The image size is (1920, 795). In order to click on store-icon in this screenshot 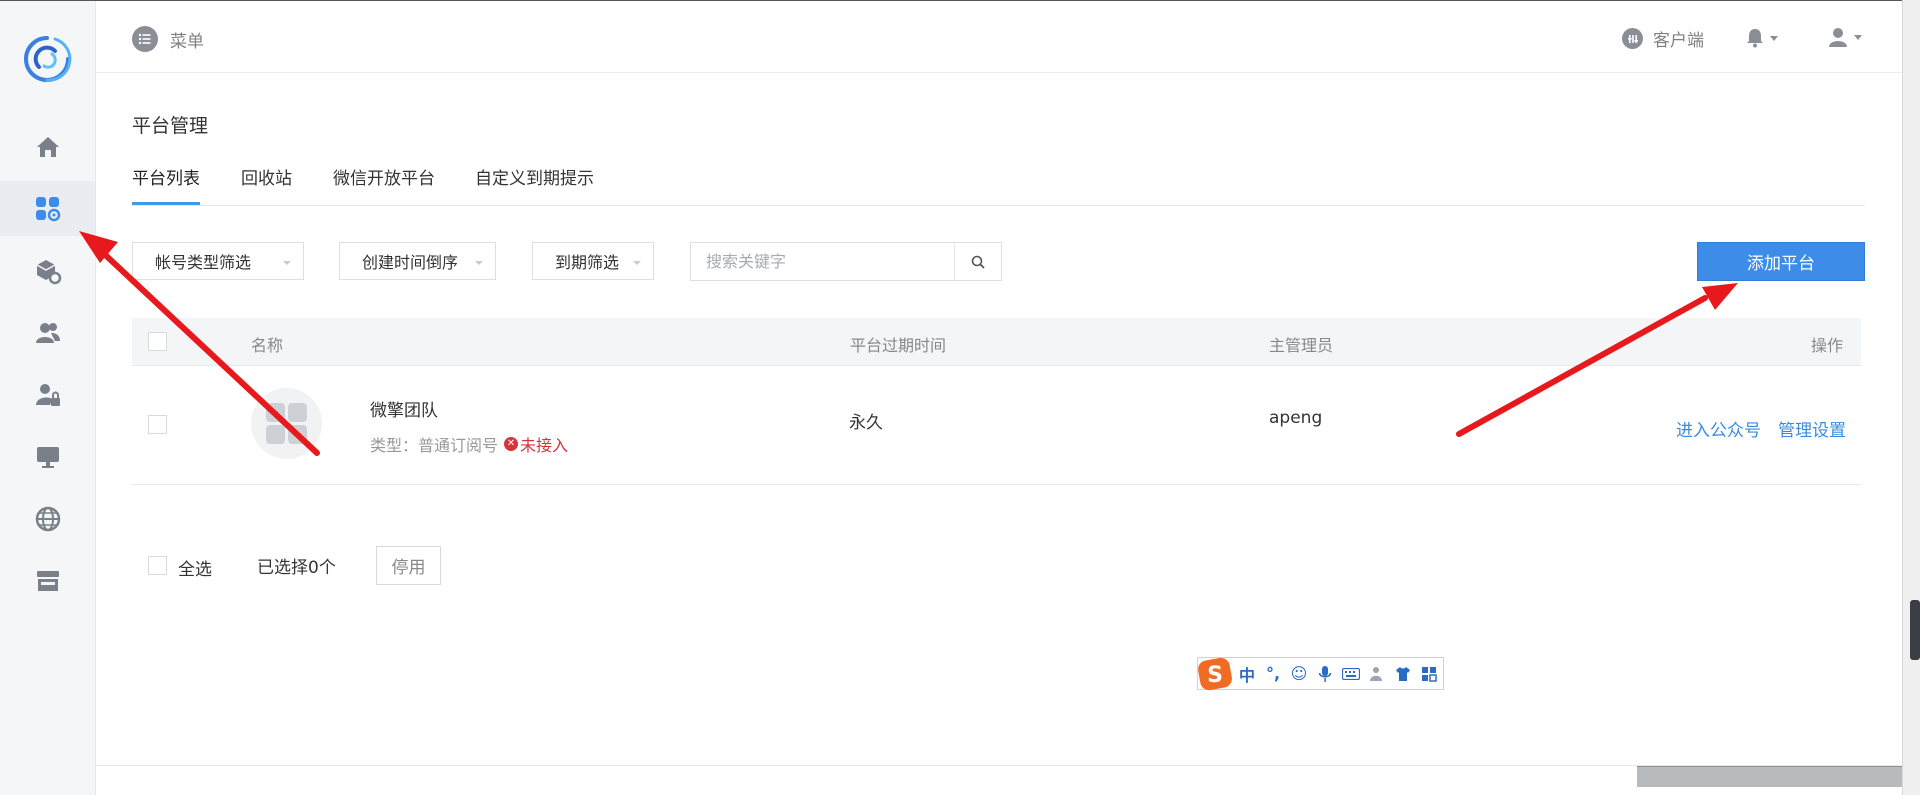, I will do `click(47, 580)`.